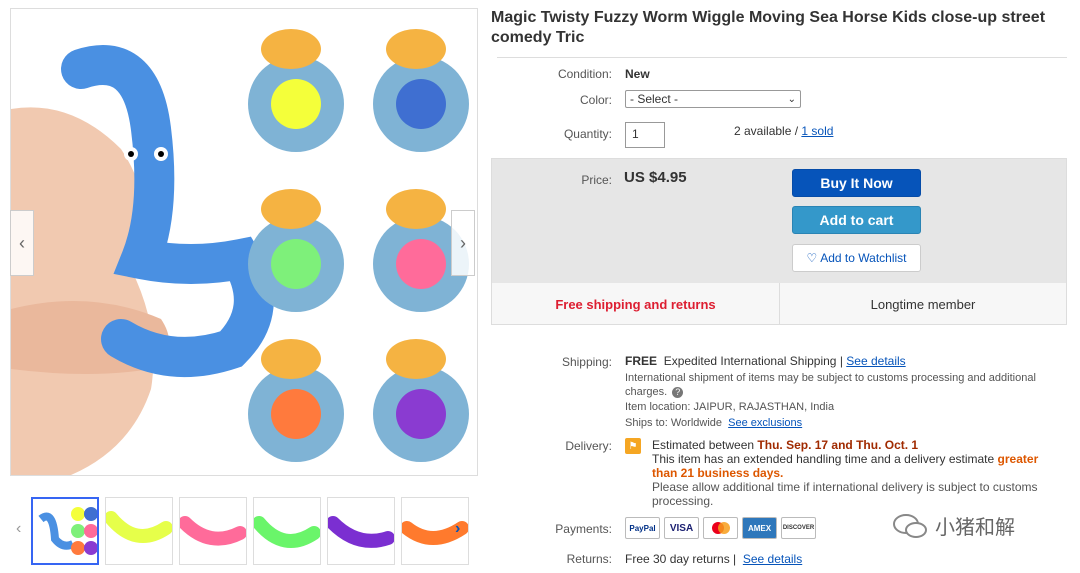 The image size is (1080, 573). I want to click on watermark-text: 小猪和解, so click(975, 528).